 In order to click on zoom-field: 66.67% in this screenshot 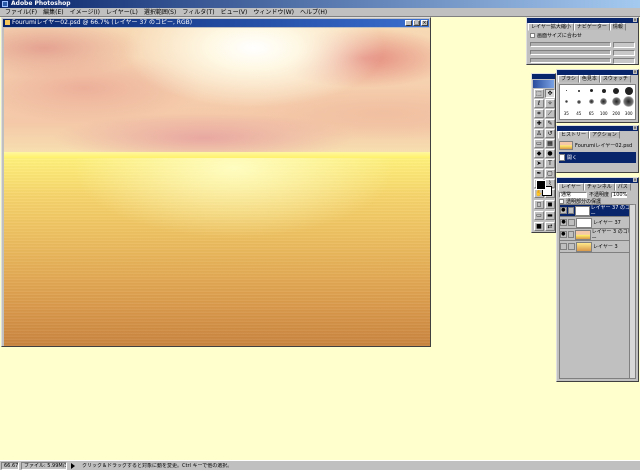, I will do `click(10, 465)`.